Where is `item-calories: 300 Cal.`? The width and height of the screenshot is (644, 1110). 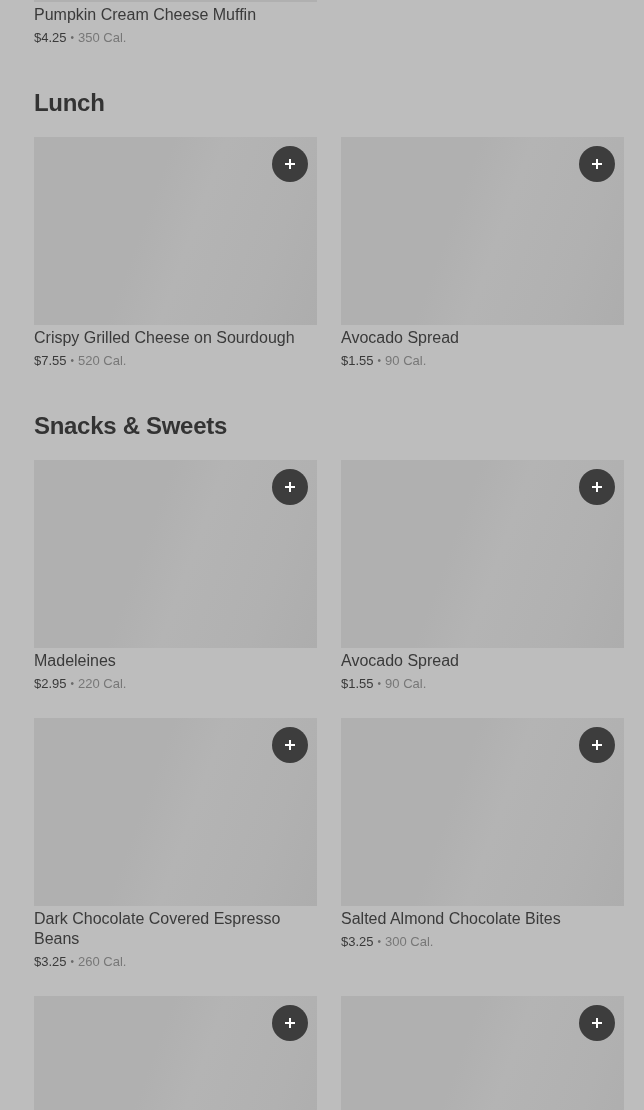 item-calories: 300 Cal. is located at coordinates (409, 942).